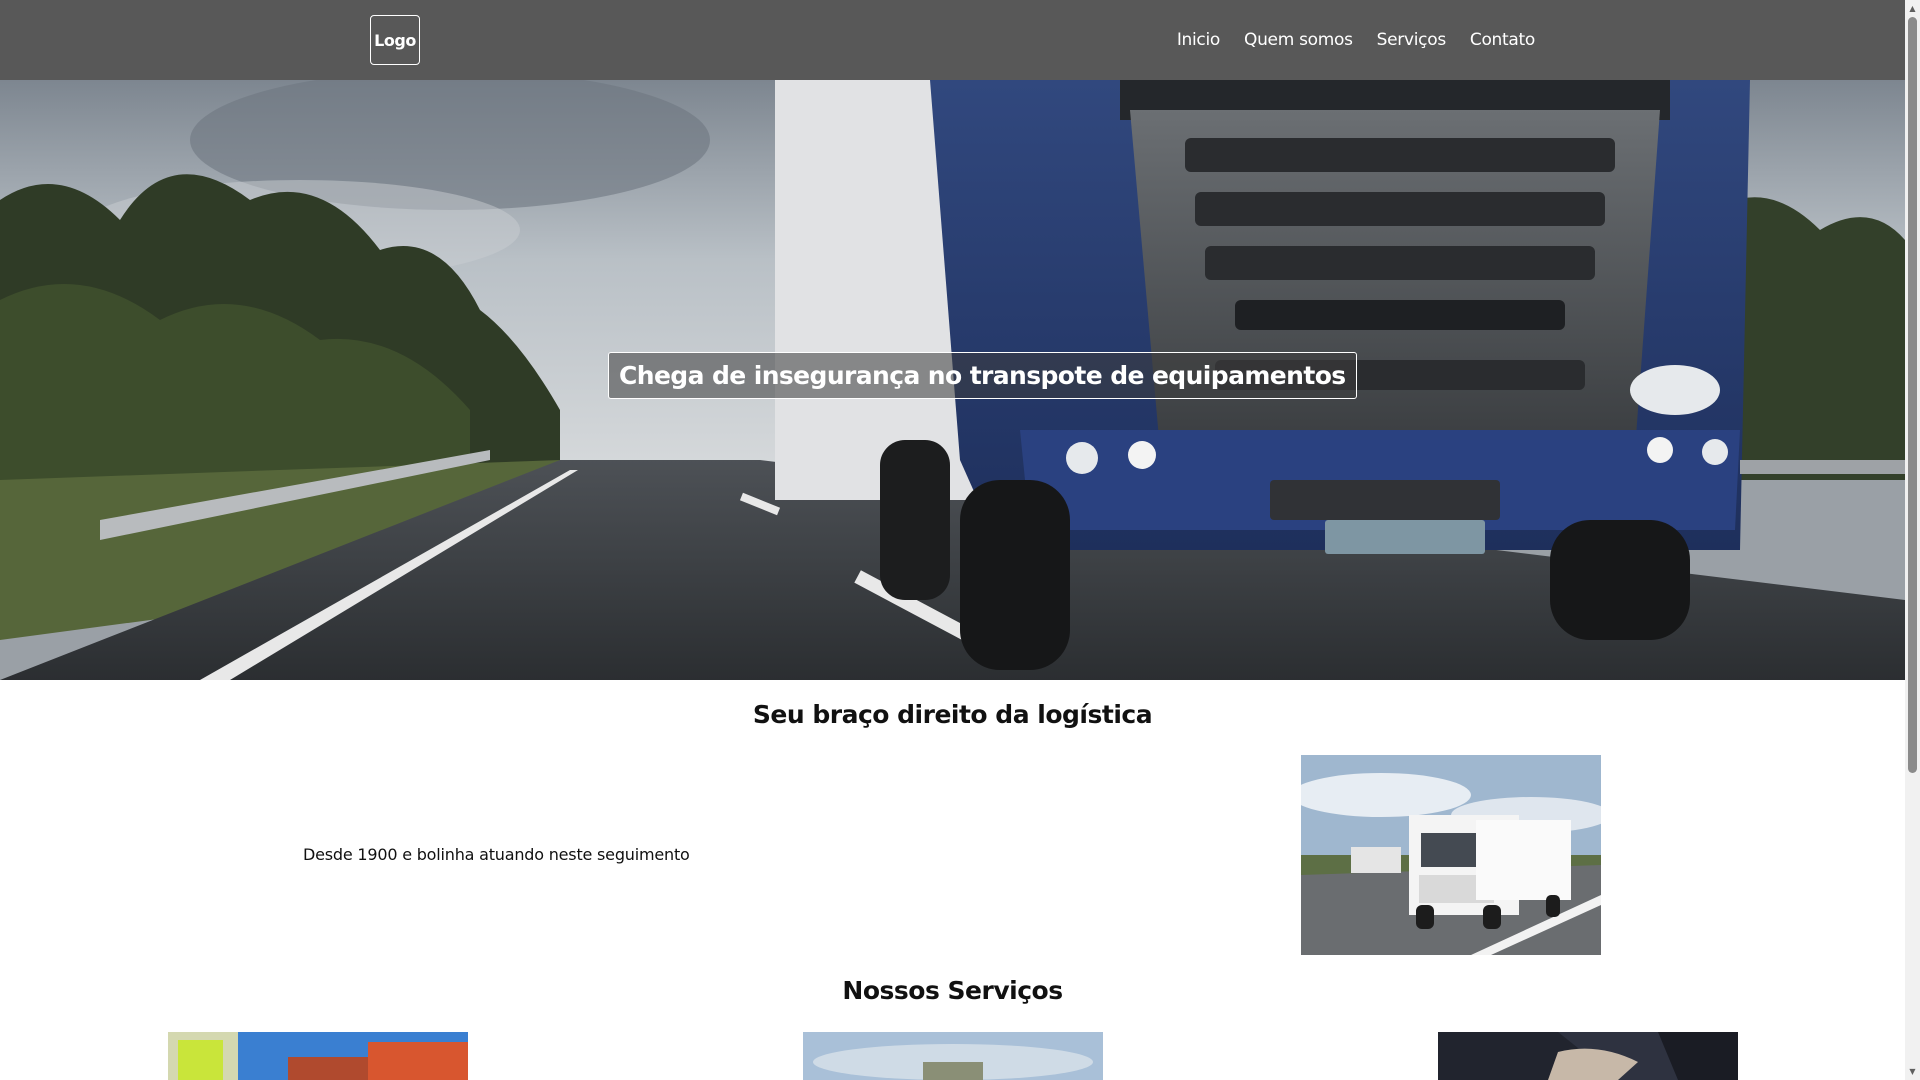 Image resolution: width=1920 pixels, height=1080 pixels. What do you see at coordinates (1356, 40) in the screenshot?
I see `main-nav: Inicio Quem somos Serviços Contato` at bounding box center [1356, 40].